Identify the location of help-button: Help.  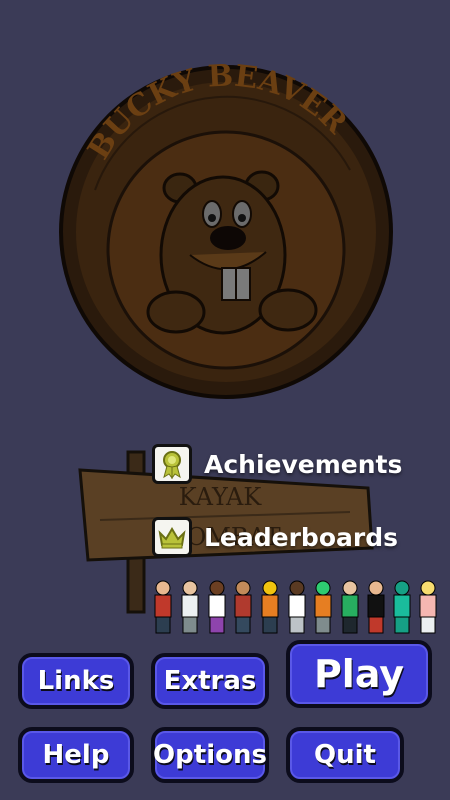
(76, 755).